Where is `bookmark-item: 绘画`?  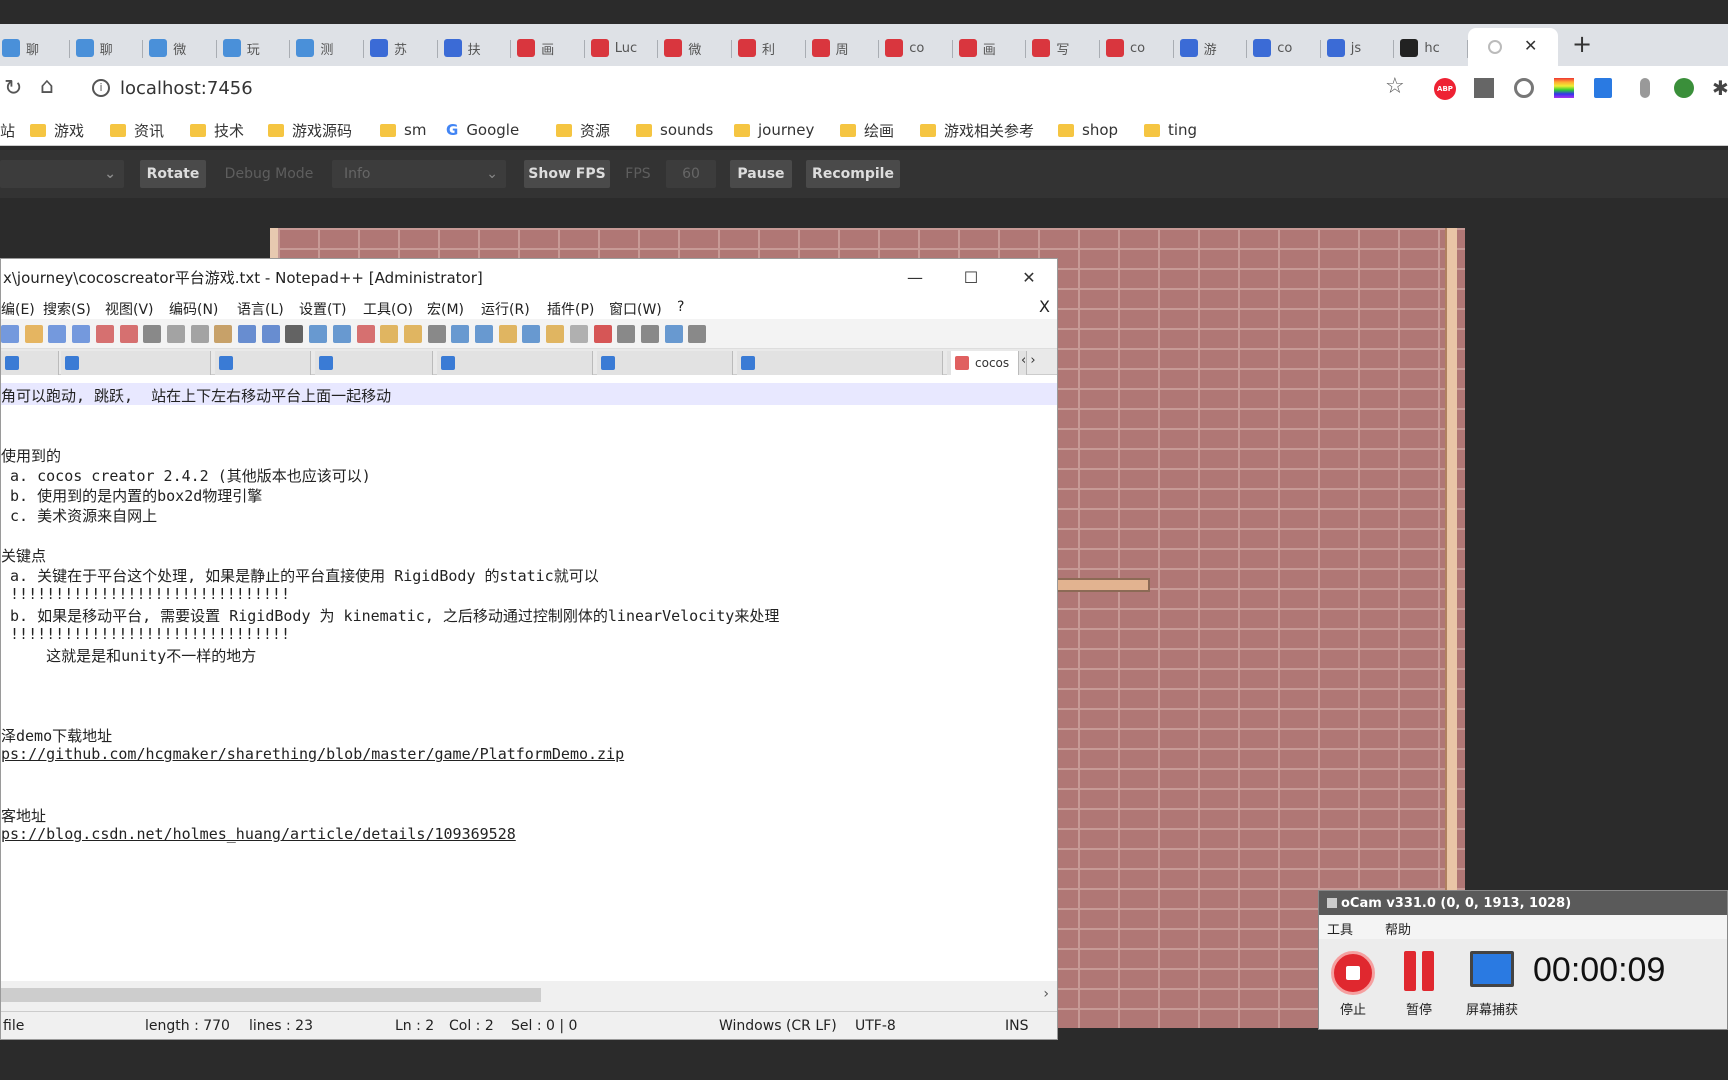 bookmark-item: 绘画 is located at coordinates (867, 130).